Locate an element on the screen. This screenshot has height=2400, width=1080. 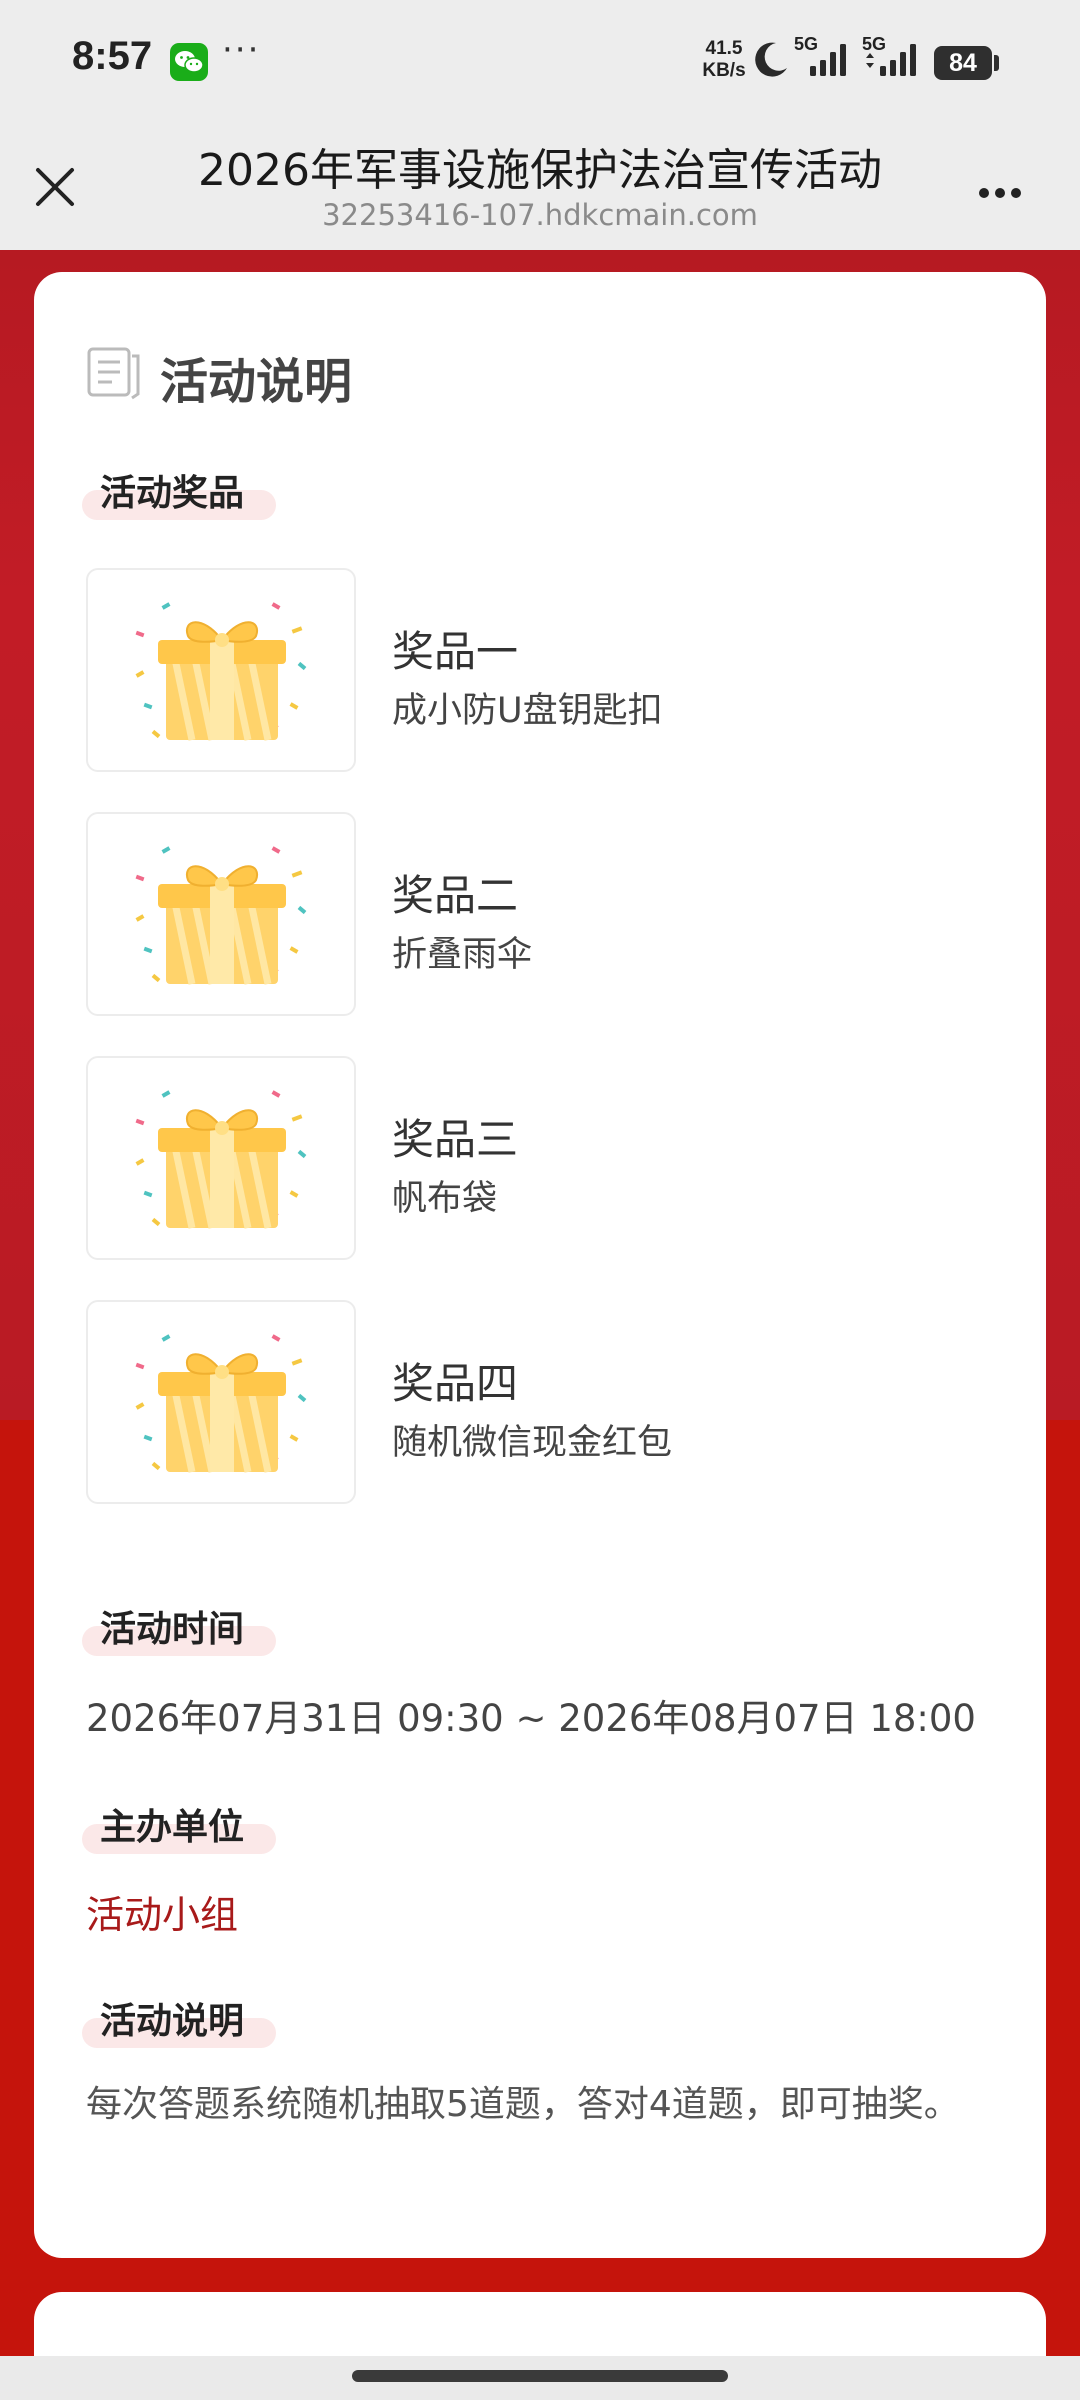
network-speed-value: 41.5 is located at coordinates (724, 48).